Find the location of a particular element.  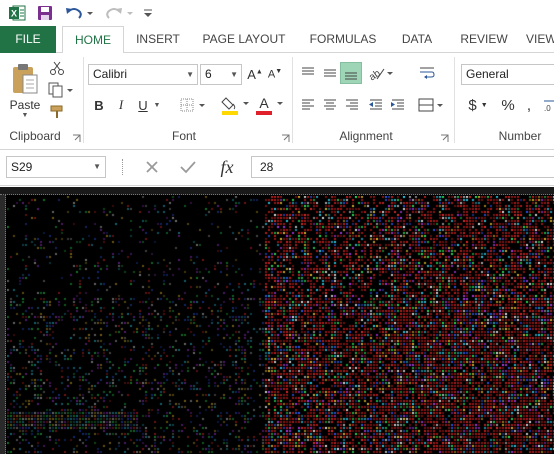

align-right-button is located at coordinates (352, 105).